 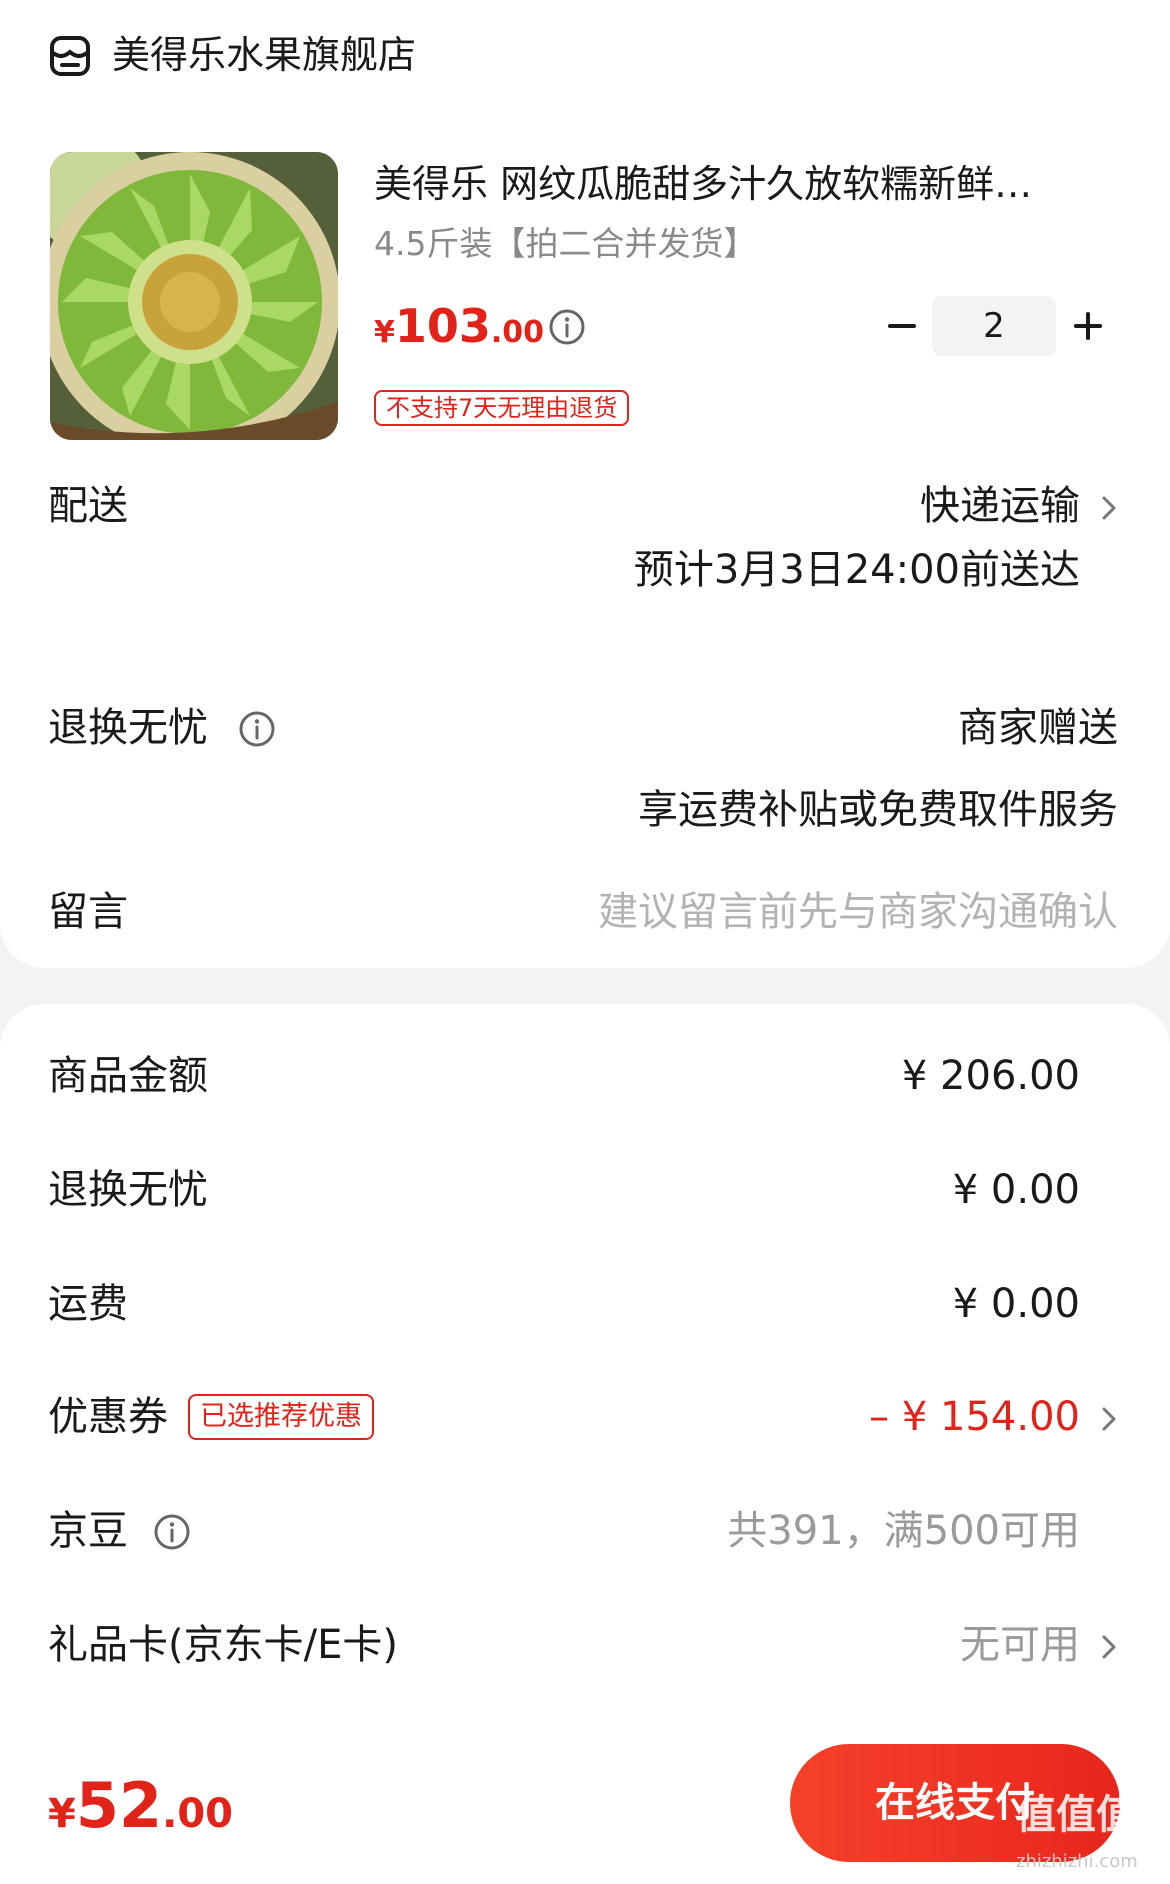 I want to click on coupon-label: 优惠券, so click(x=108, y=1417).